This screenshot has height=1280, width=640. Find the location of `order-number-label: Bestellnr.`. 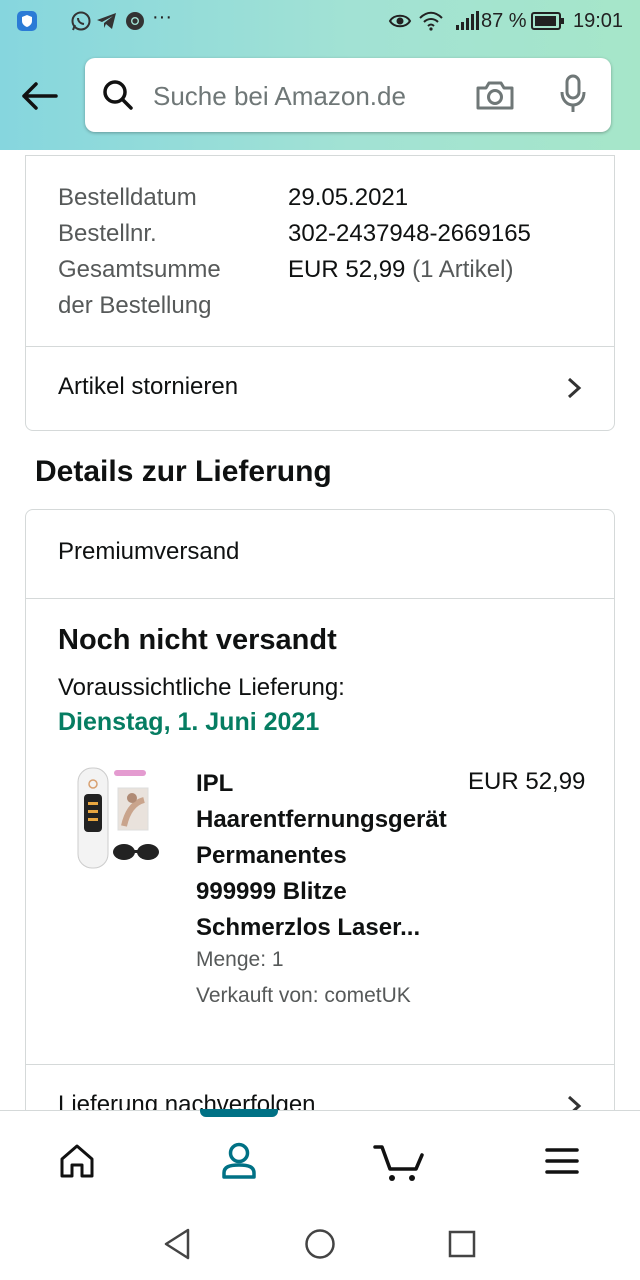

order-number-label: Bestellnr. is located at coordinates (107, 233).